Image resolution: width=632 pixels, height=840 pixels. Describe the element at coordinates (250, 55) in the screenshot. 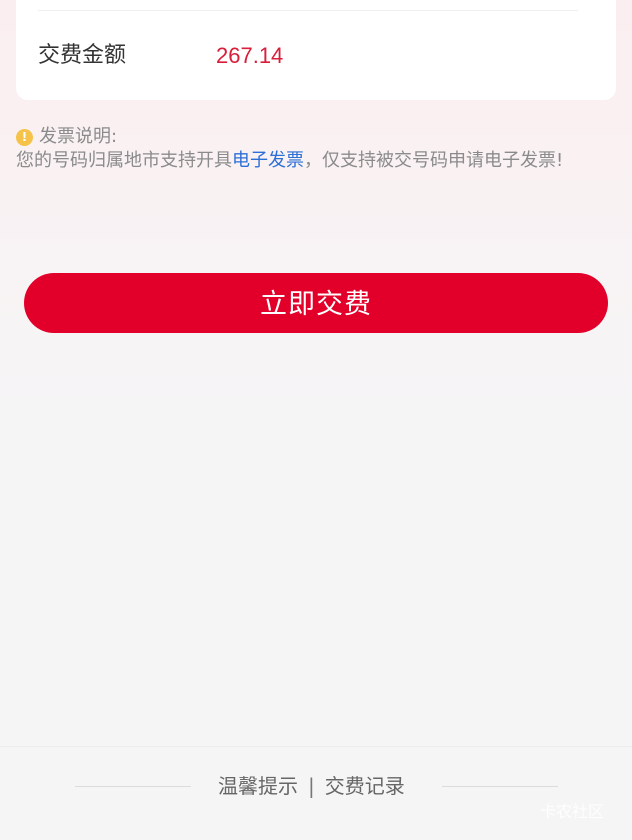

I see `amount-value: 267.14` at that location.